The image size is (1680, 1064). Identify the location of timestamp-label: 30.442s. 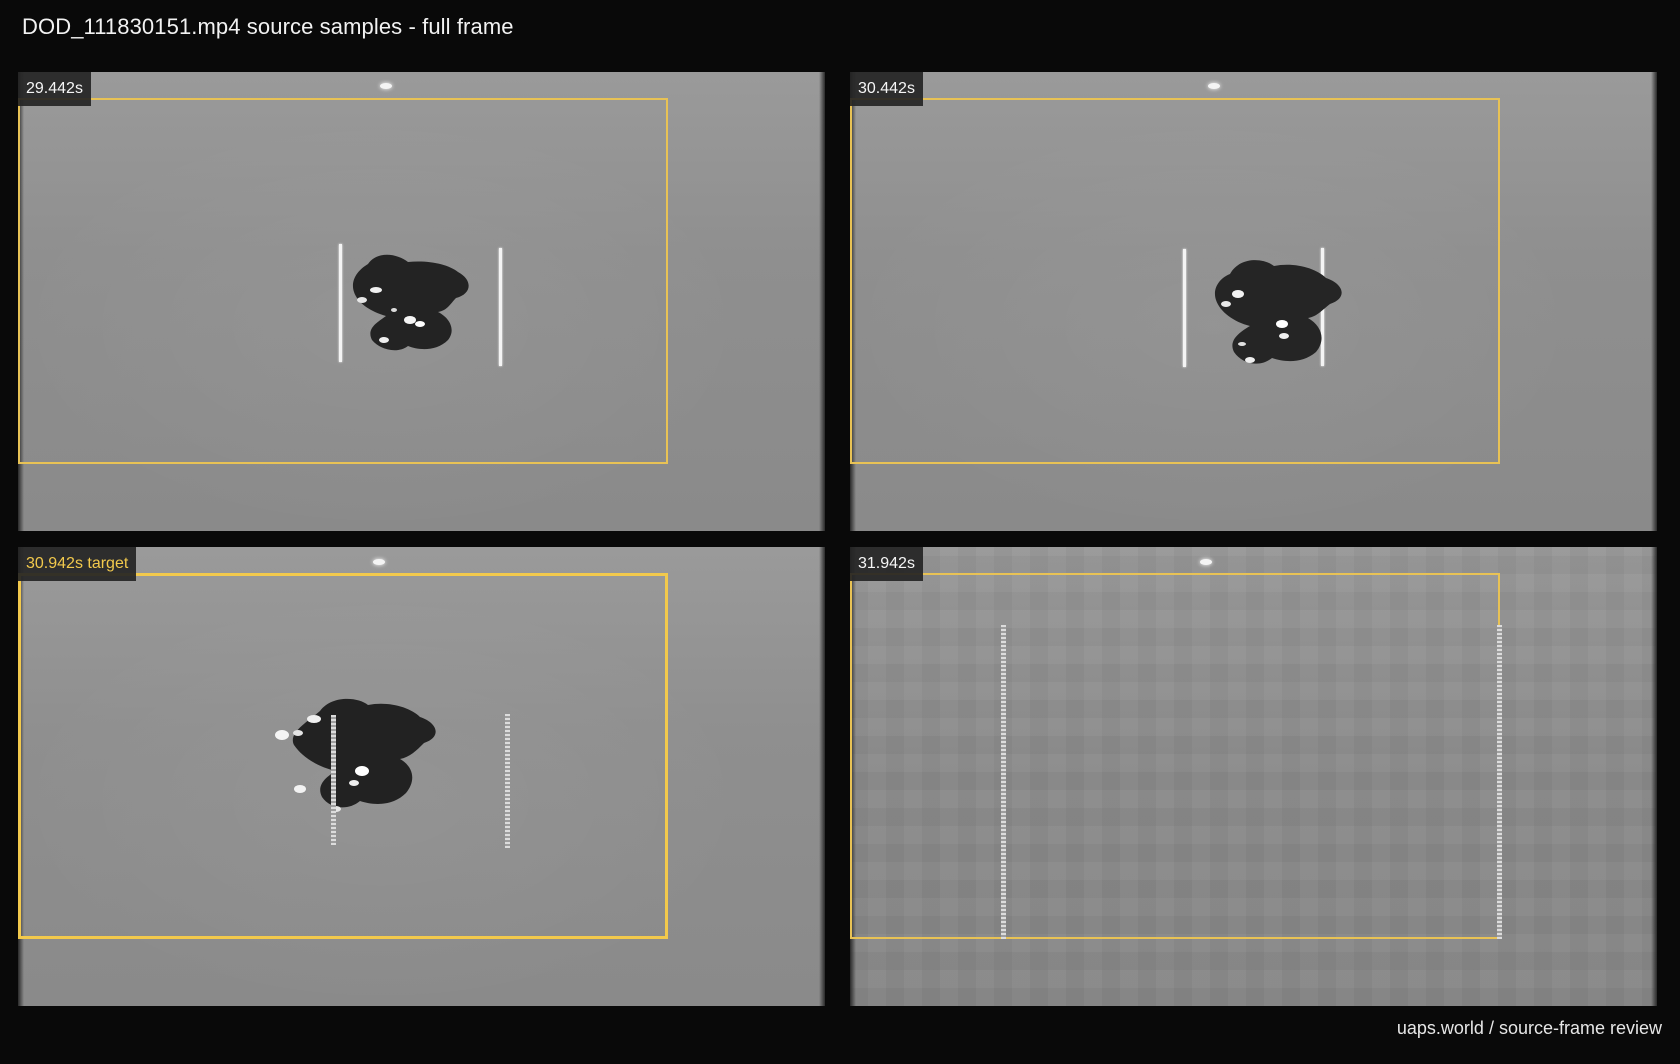
(886, 89).